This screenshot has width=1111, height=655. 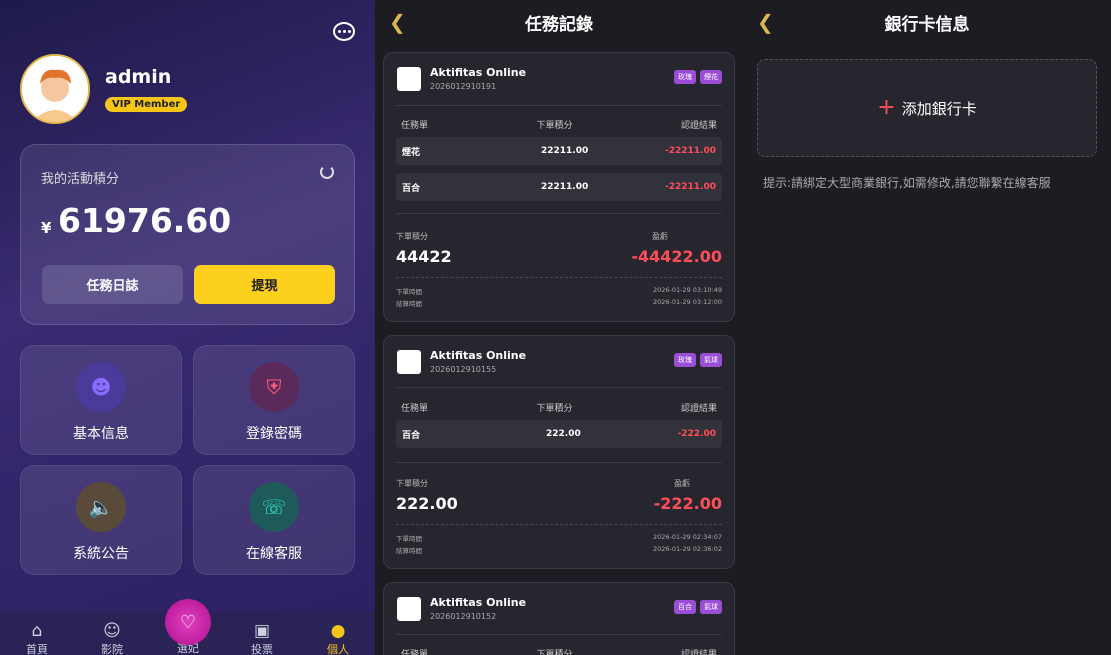 I want to click on tab-vote: ▣ 投票, so click(x=262, y=638).